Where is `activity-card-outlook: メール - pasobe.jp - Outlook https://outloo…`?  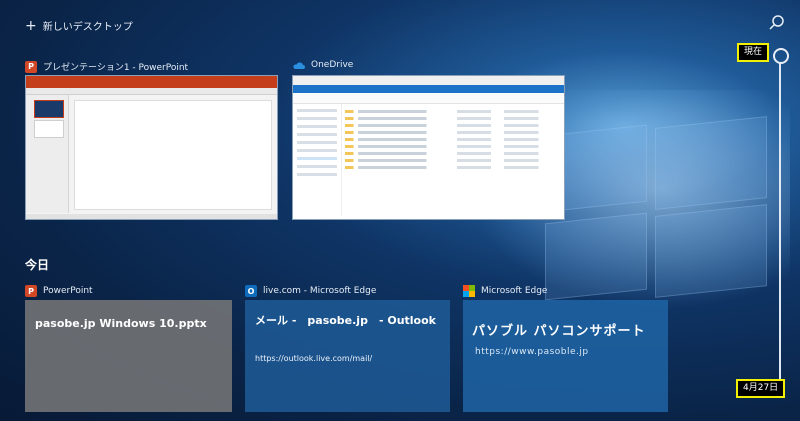 activity-card-outlook: メール - pasobe.jp - Outlook https://outloo… is located at coordinates (347, 356).